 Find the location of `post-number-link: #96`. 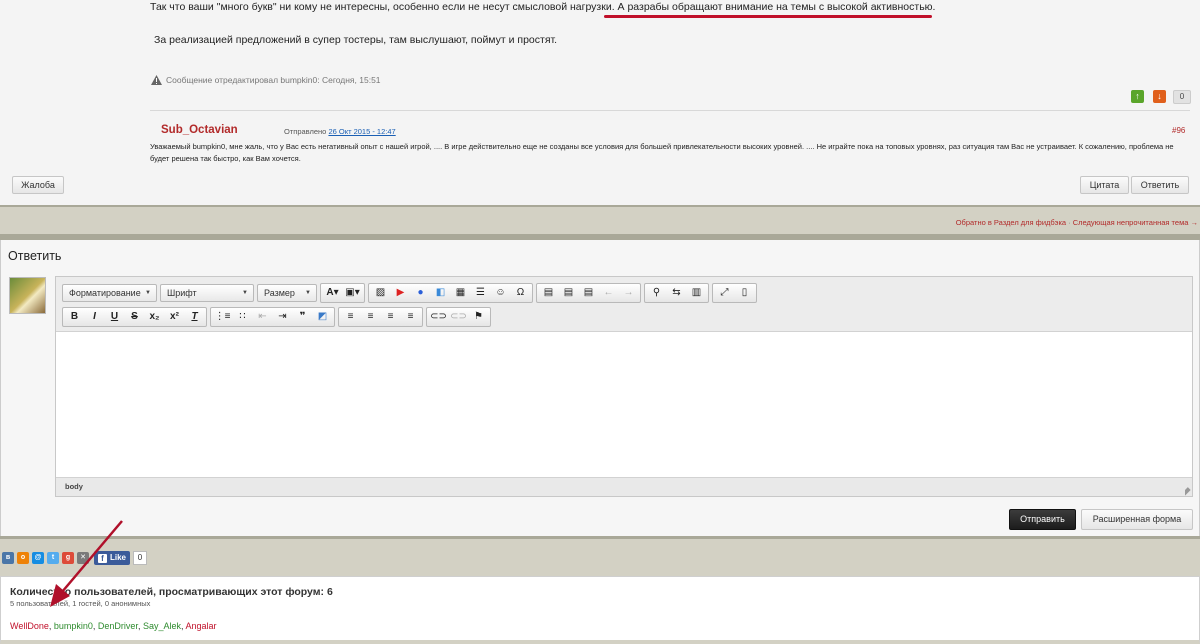

post-number-link: #96 is located at coordinates (1178, 130).